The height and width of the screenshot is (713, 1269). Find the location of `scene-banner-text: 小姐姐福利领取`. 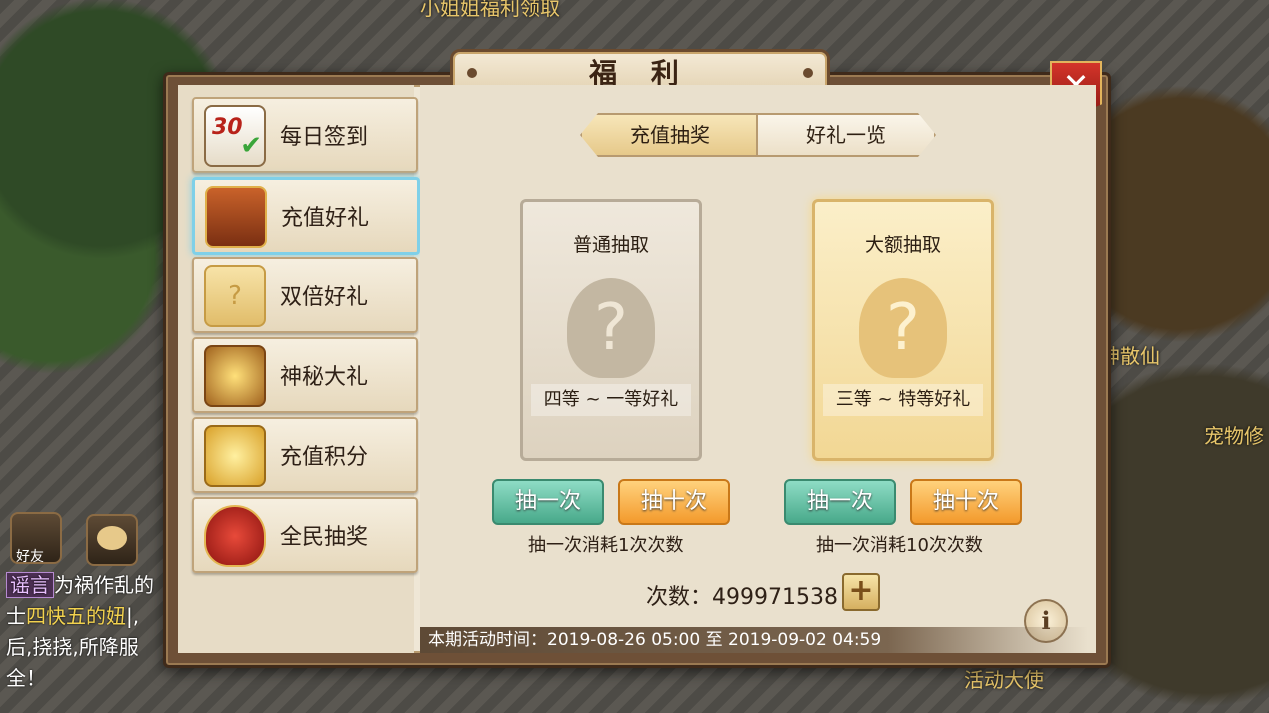

scene-banner-text: 小姐姐福利领取 is located at coordinates (490, 10).